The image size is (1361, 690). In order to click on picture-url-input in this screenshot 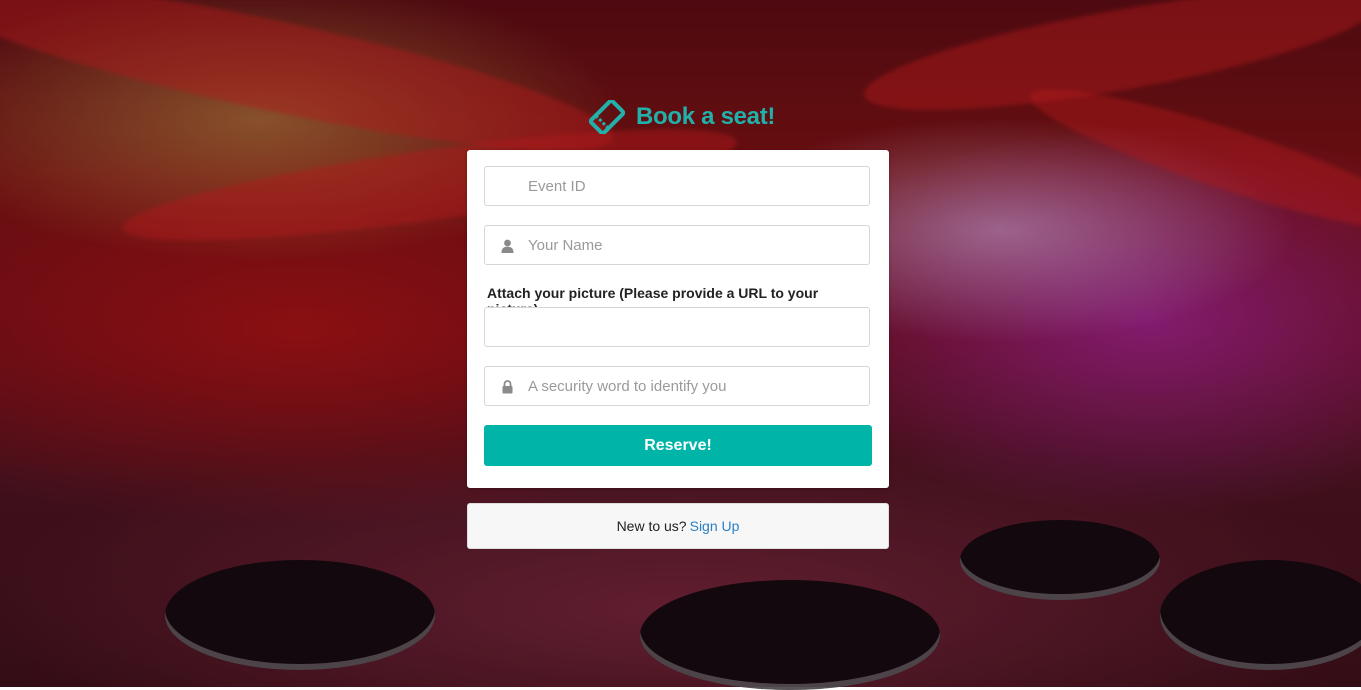, I will do `click(677, 327)`.